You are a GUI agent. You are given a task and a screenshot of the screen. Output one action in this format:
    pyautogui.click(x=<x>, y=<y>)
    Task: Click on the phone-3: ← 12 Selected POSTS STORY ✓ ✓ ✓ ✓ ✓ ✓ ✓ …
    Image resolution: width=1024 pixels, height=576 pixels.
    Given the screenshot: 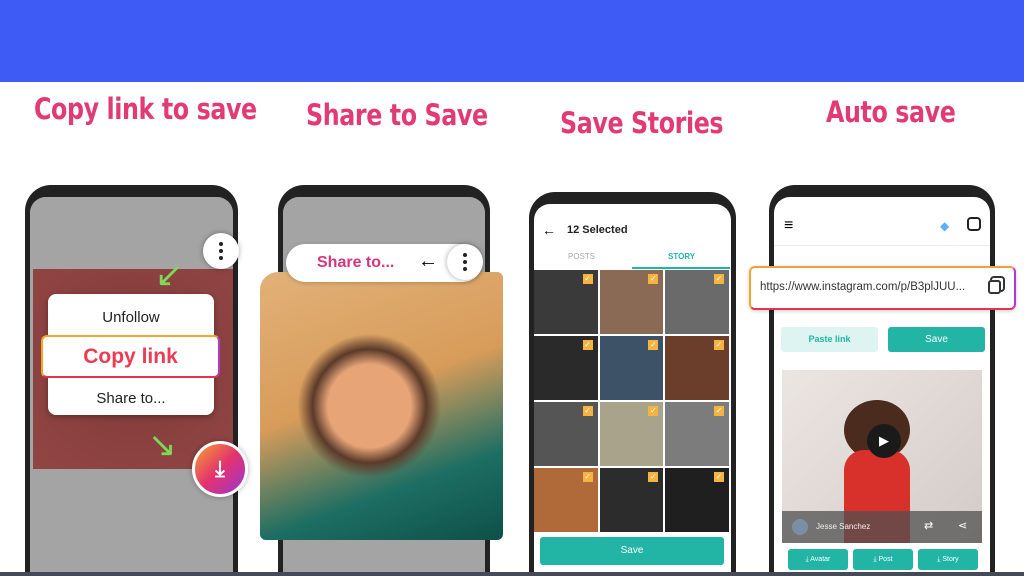 What is the action you would take?
    pyautogui.click(x=632, y=384)
    